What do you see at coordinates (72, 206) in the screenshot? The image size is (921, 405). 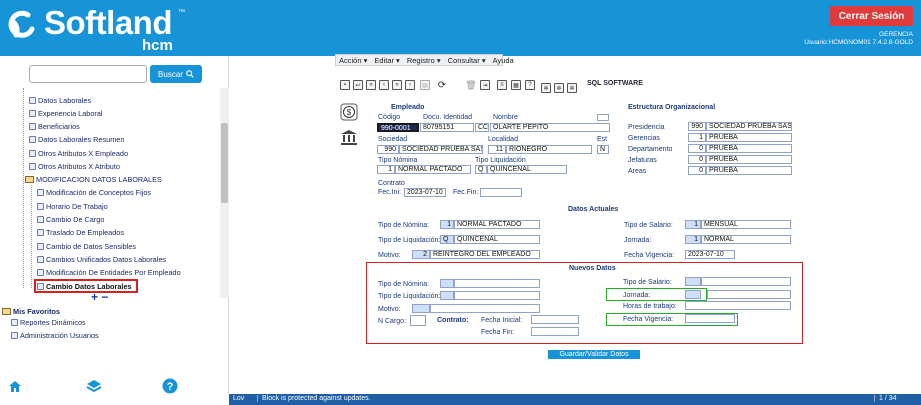 I see `sidebar-item-horario: Horario De Trabajo` at bounding box center [72, 206].